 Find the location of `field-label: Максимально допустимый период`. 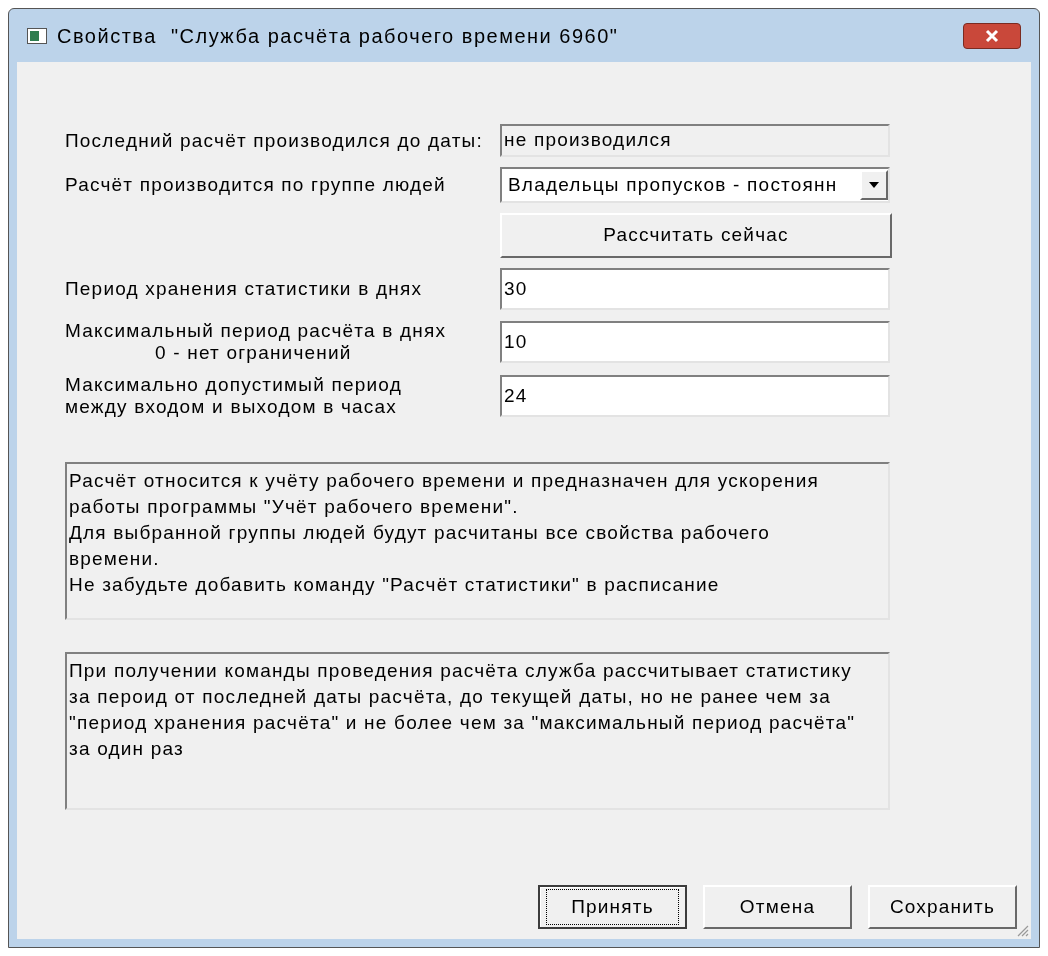

field-label: Максимально допустимый период is located at coordinates (234, 385).